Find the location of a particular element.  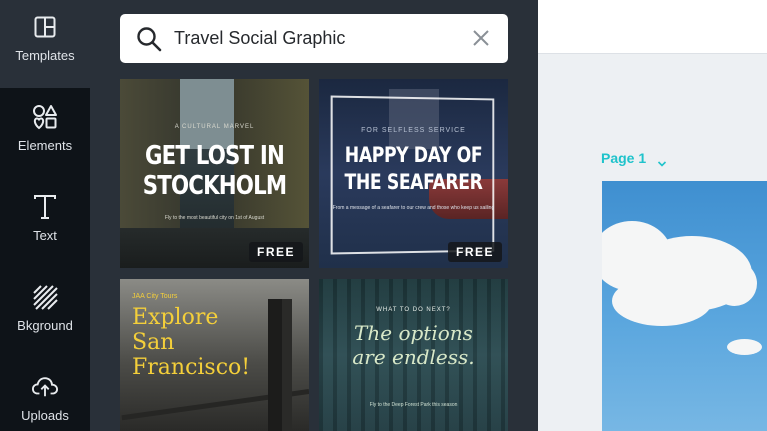

nav-item-label: Text is located at coordinates (45, 235).